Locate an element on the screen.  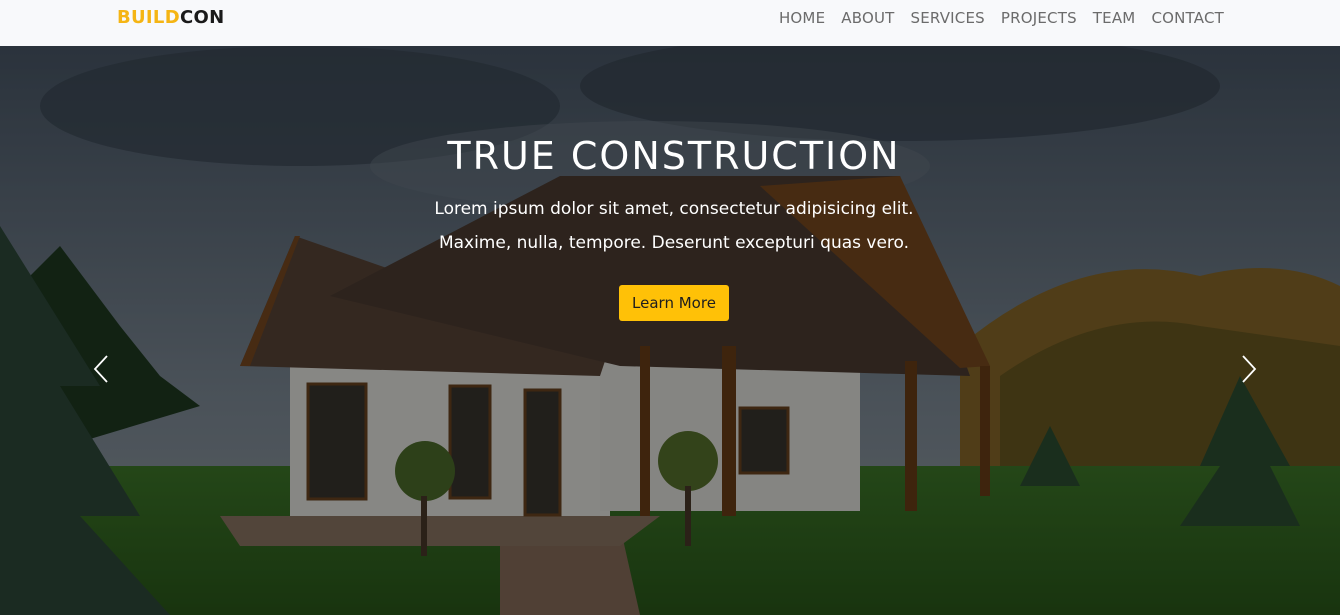
brand-part-build: BUILD is located at coordinates (148, 17).